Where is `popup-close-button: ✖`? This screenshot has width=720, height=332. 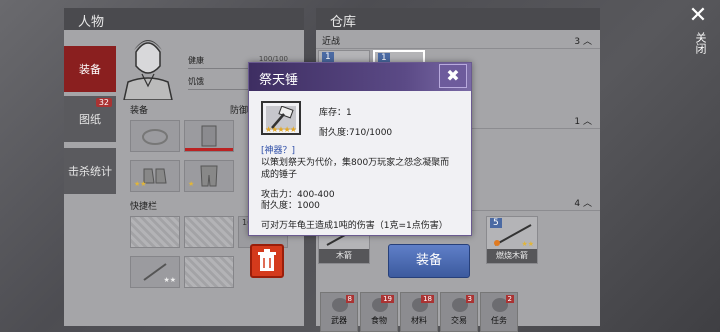
popup-close-button: ✖ is located at coordinates (453, 76).